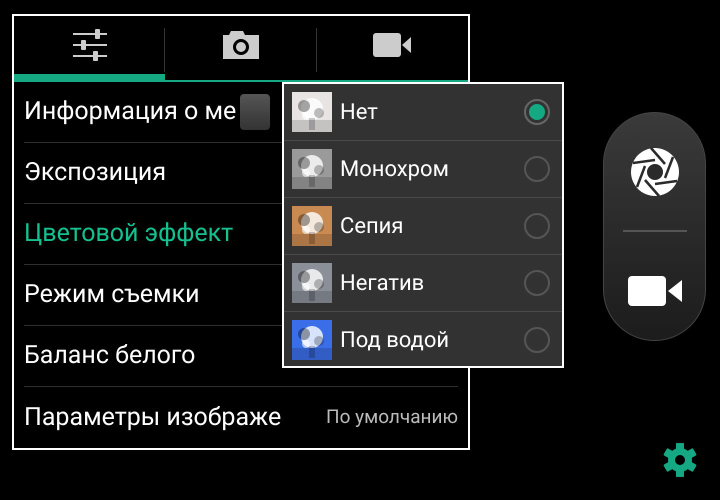 The height and width of the screenshot is (500, 720). I want to click on effect-label: Сепия, so click(372, 226).